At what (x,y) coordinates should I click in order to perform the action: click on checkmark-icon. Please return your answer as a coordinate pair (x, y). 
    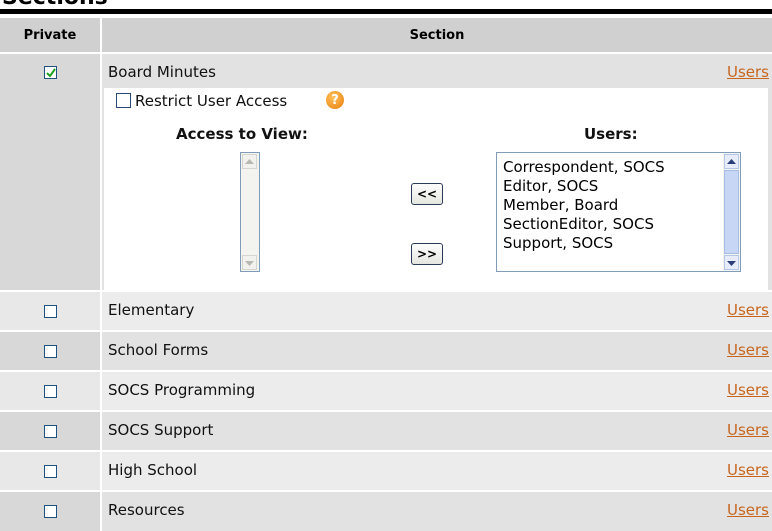
    Looking at the image, I should click on (51, 73).